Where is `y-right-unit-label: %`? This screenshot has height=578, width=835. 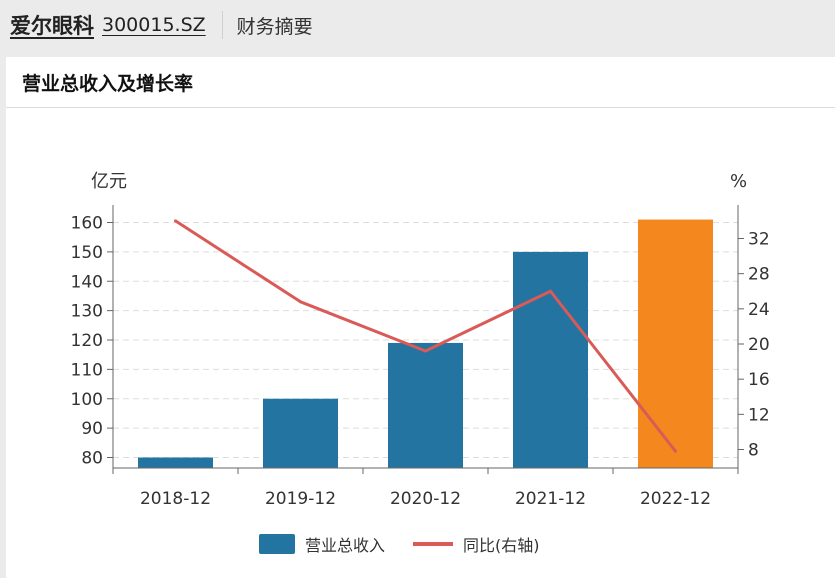
y-right-unit-label: % is located at coordinates (738, 181).